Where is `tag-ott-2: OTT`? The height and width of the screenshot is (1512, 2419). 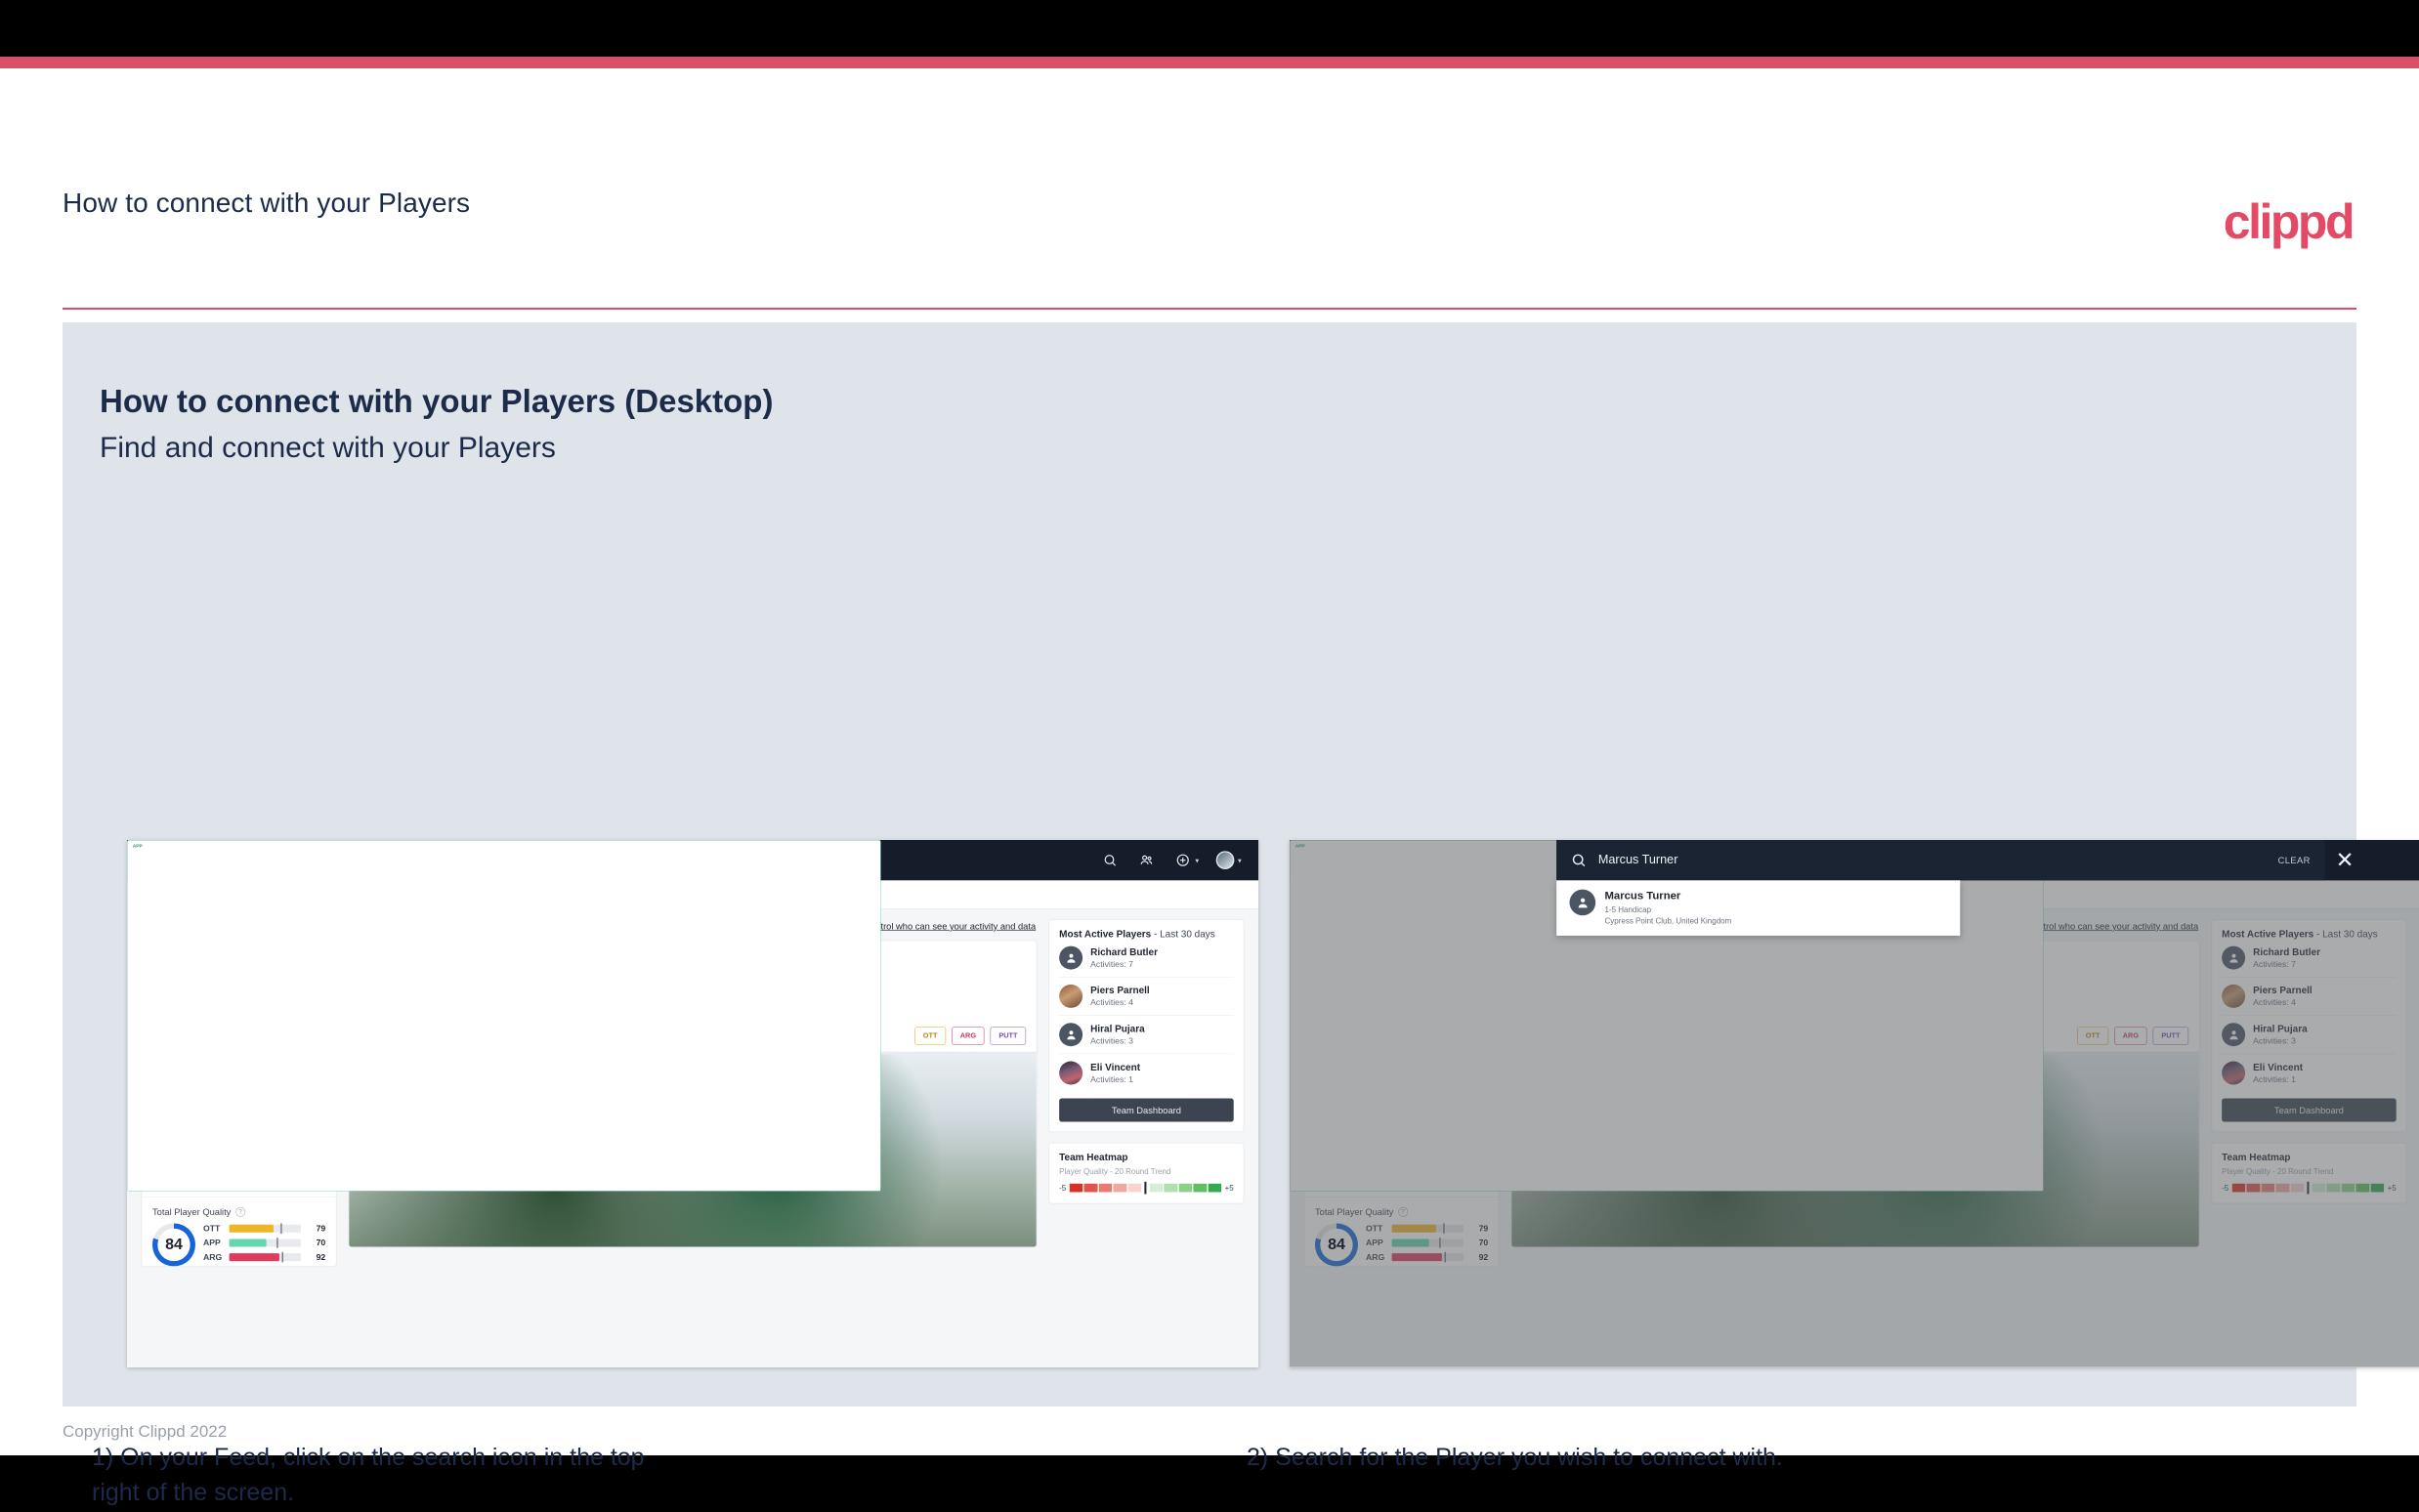 tag-ott-2: OTT is located at coordinates (2093, 1036).